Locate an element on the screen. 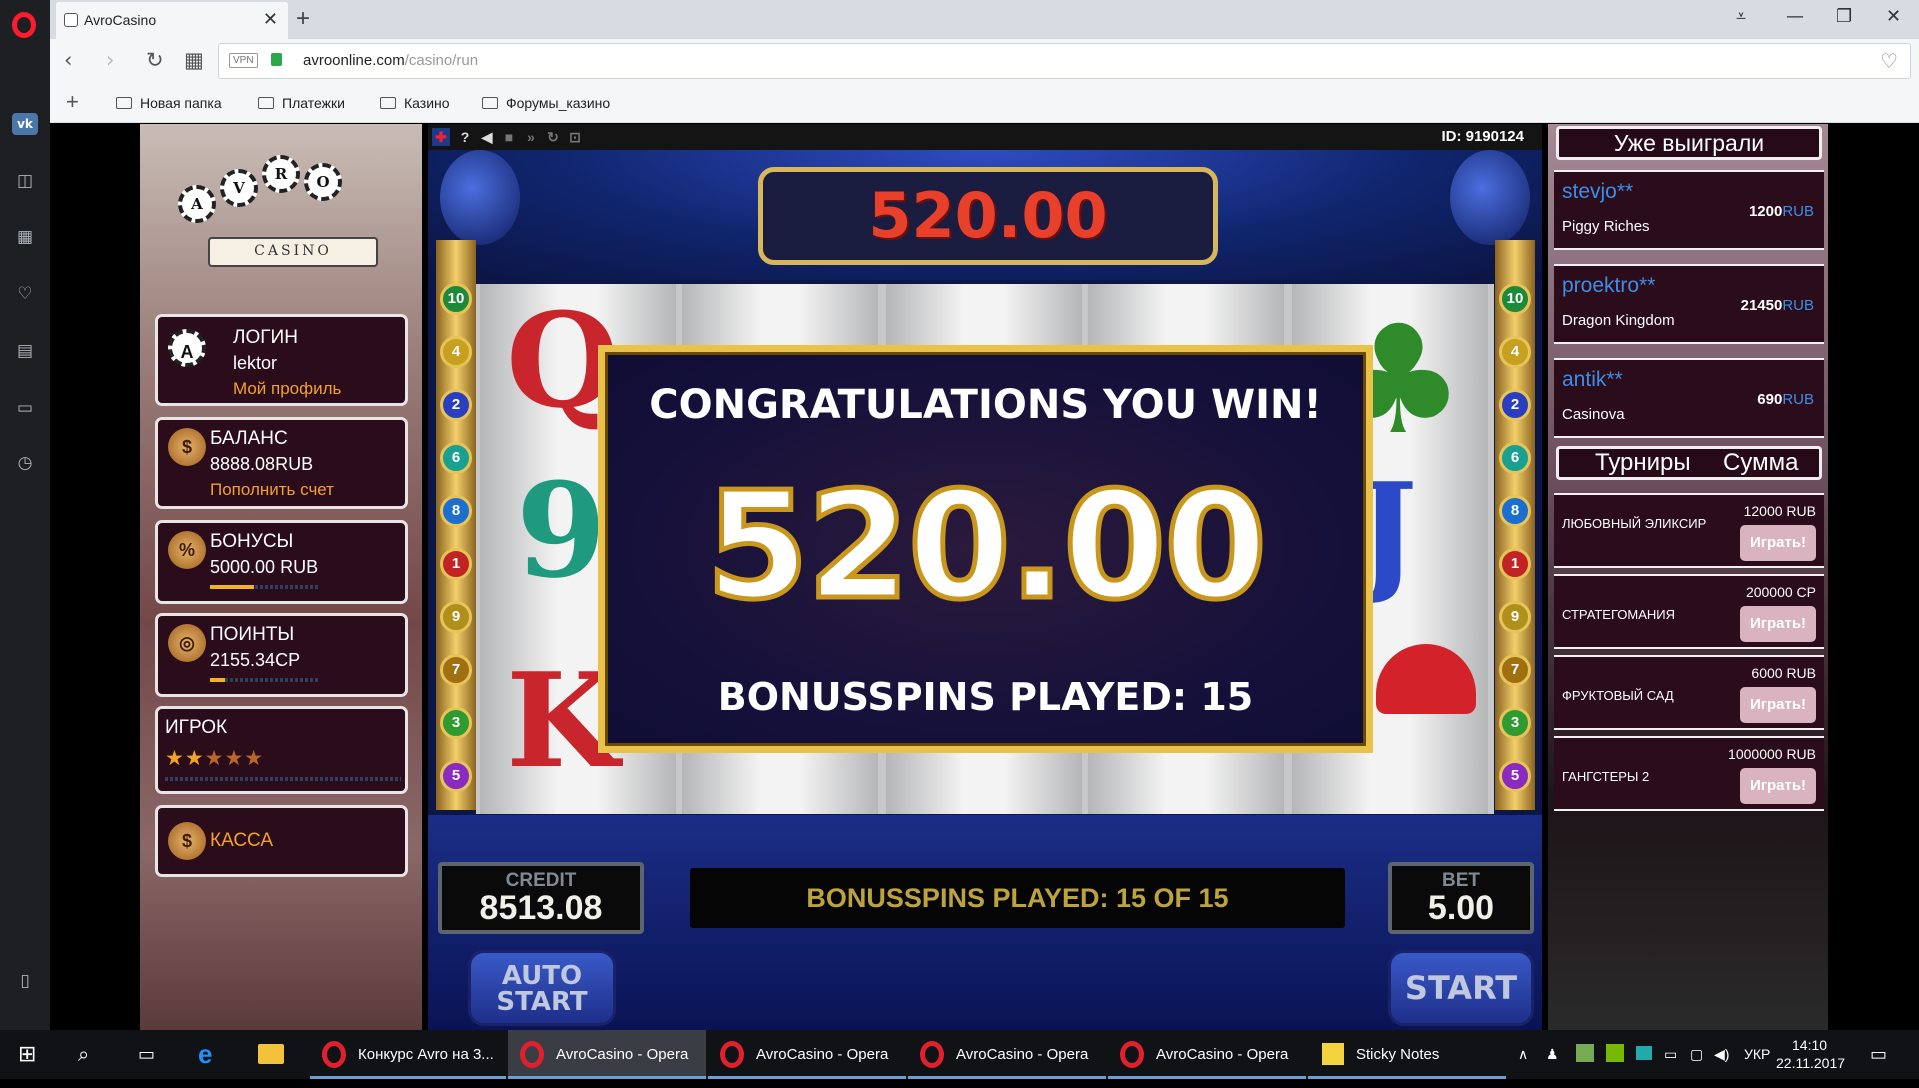 The width and height of the screenshot is (1919, 1088). speed-dial-icon: ▦ is located at coordinates (25, 237).